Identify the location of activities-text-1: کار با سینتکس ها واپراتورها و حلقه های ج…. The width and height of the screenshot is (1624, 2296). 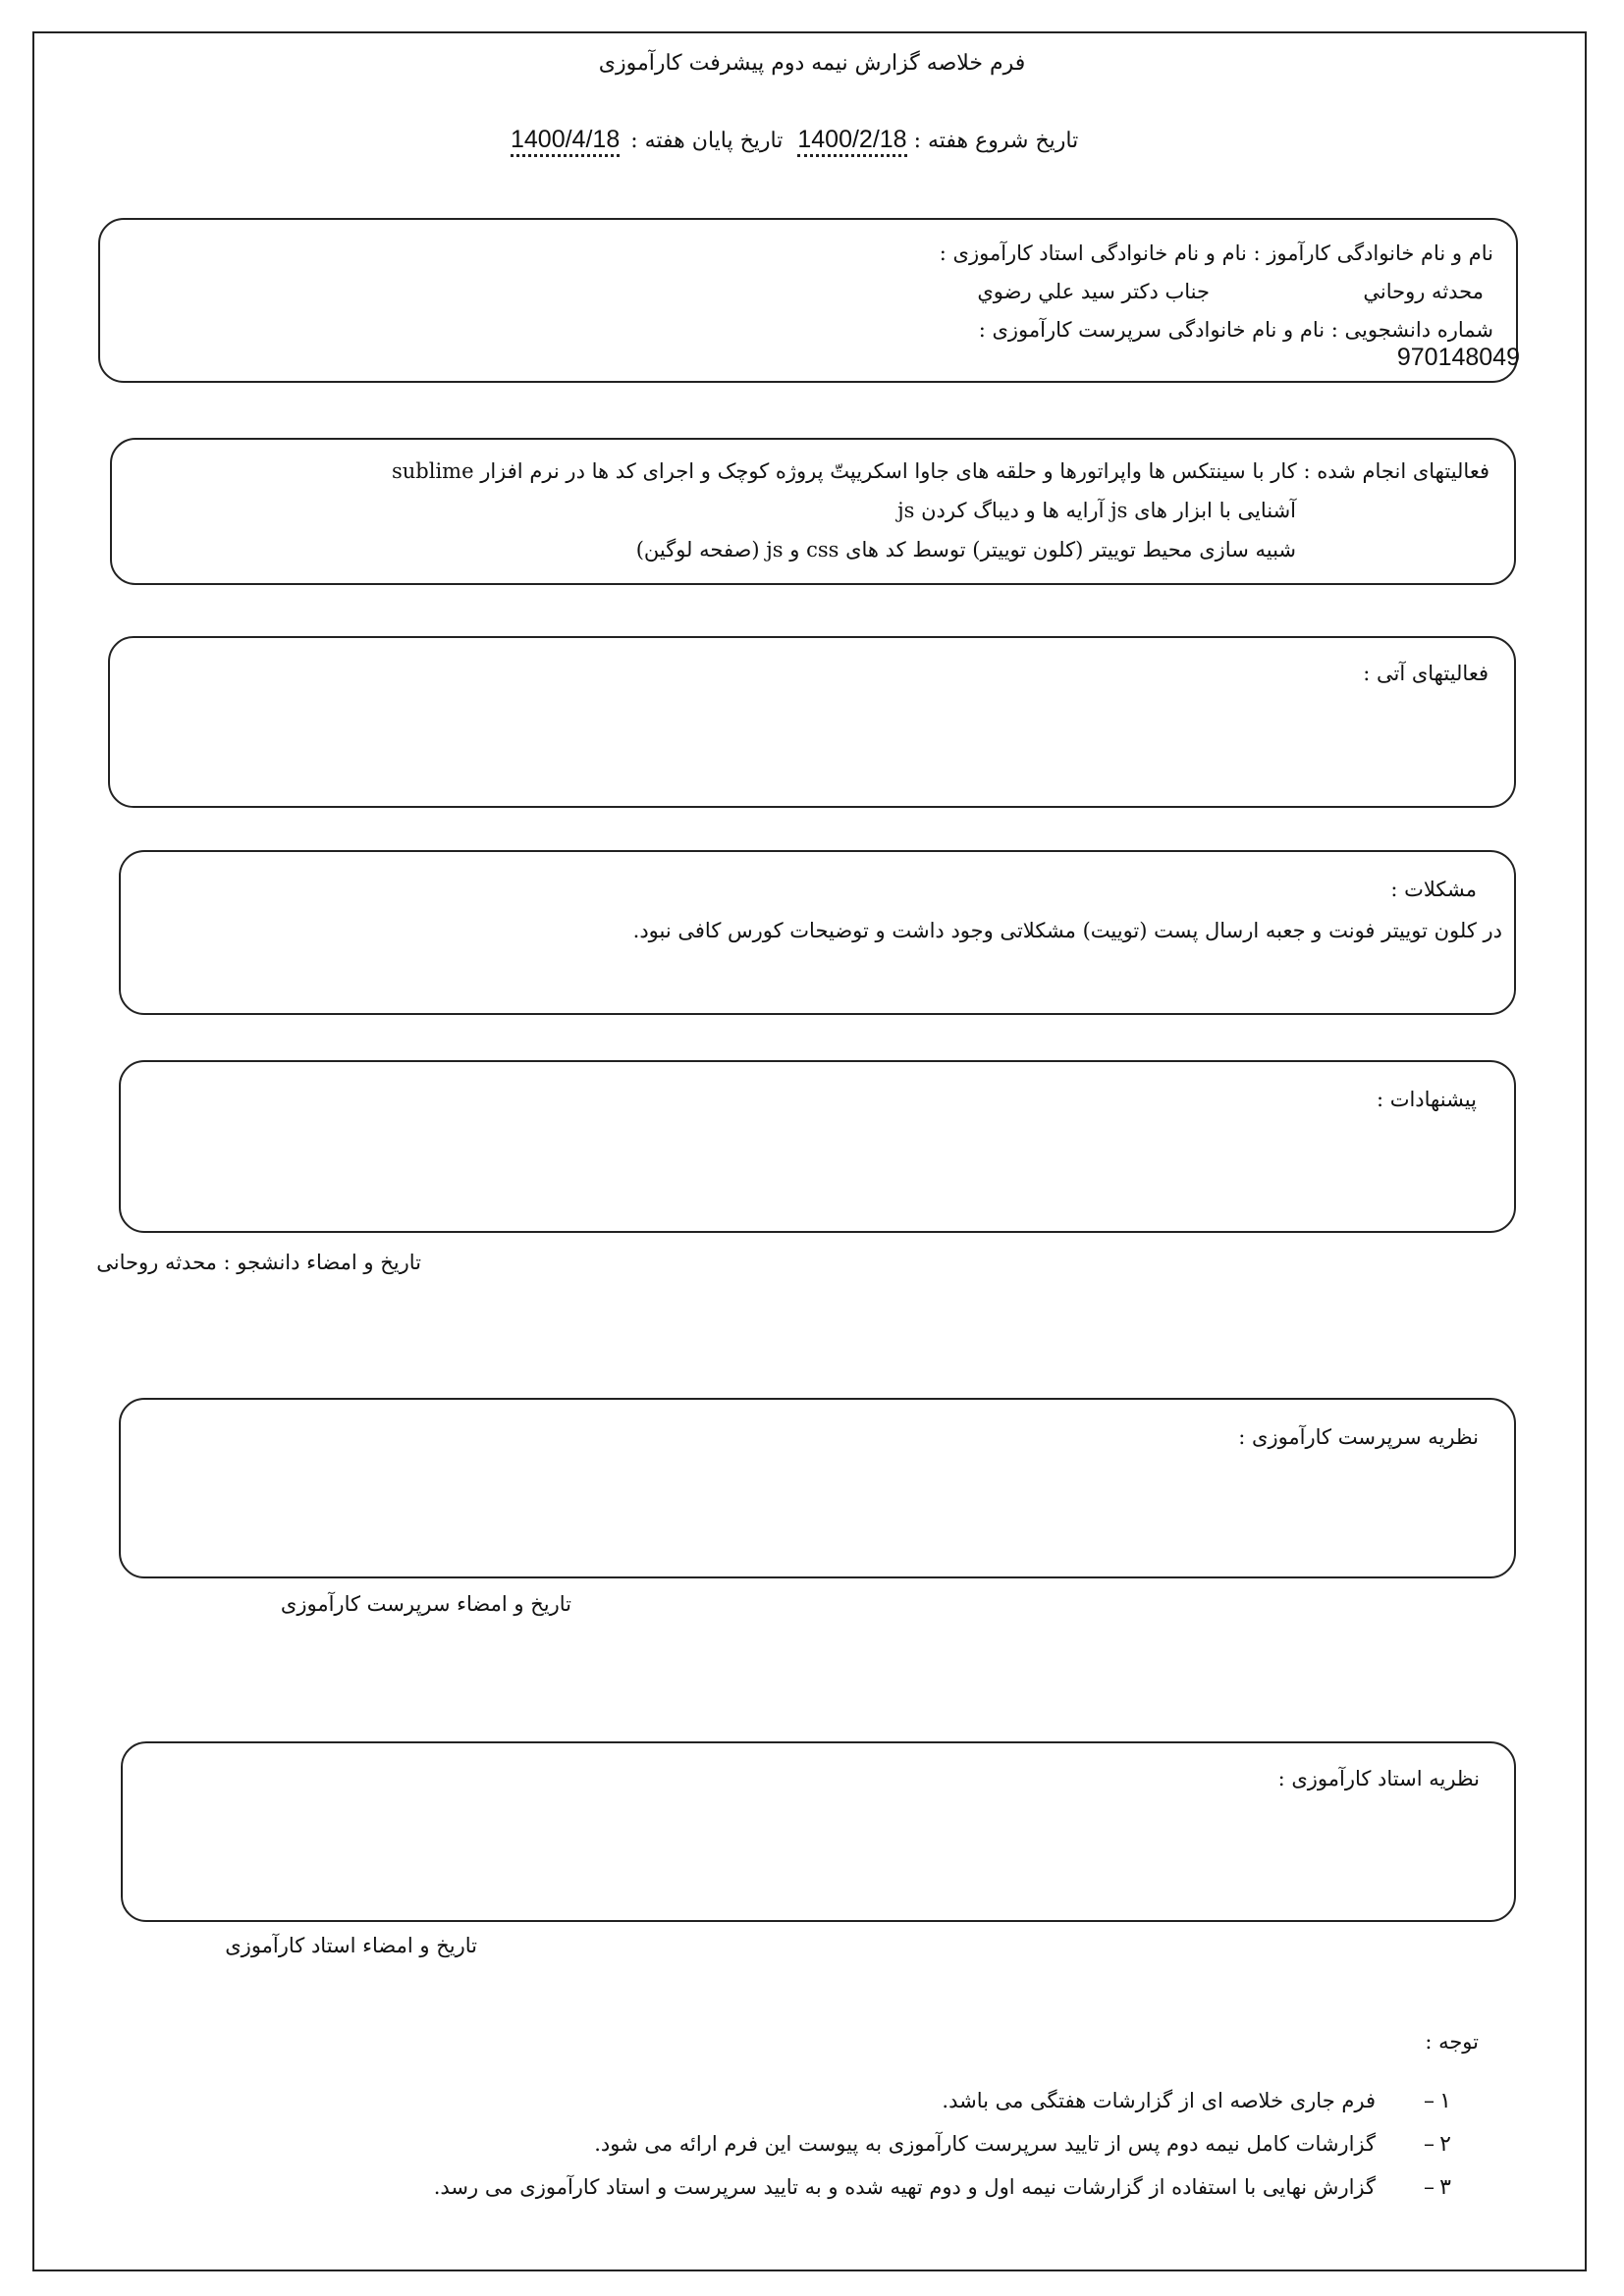
(844, 471).